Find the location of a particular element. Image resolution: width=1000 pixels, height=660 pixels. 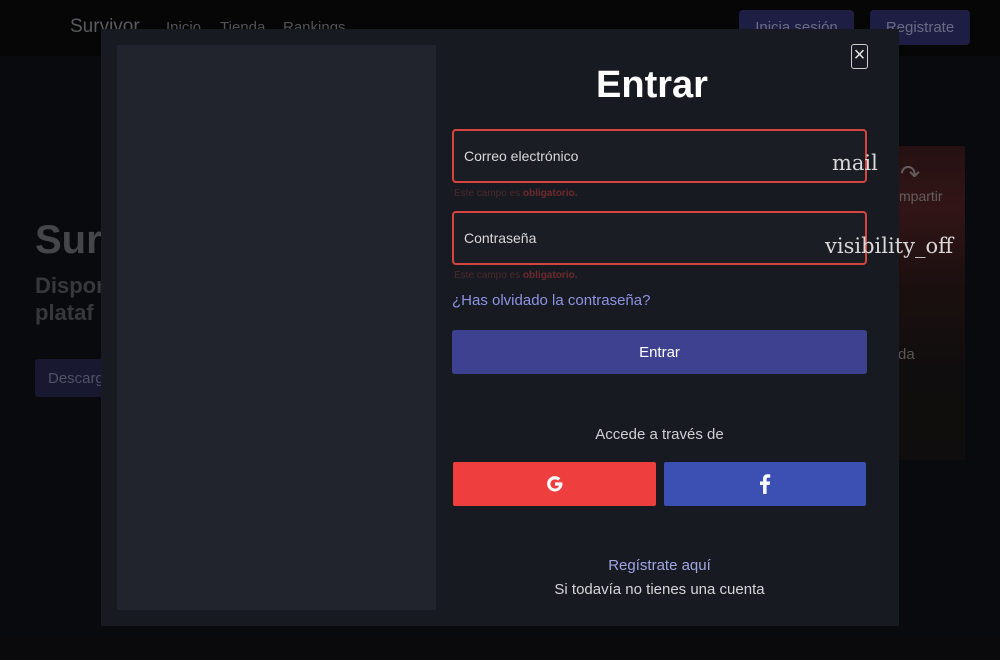

email-error-strong: obligatorio. is located at coordinates (550, 193).